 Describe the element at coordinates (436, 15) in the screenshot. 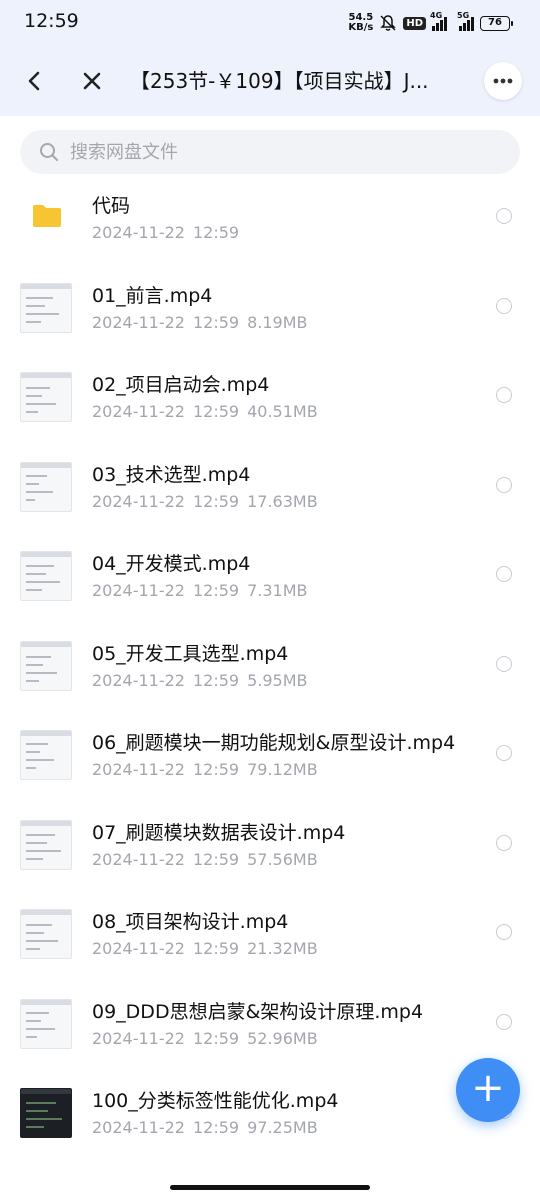

I see `signal-4g-label: 4G` at that location.